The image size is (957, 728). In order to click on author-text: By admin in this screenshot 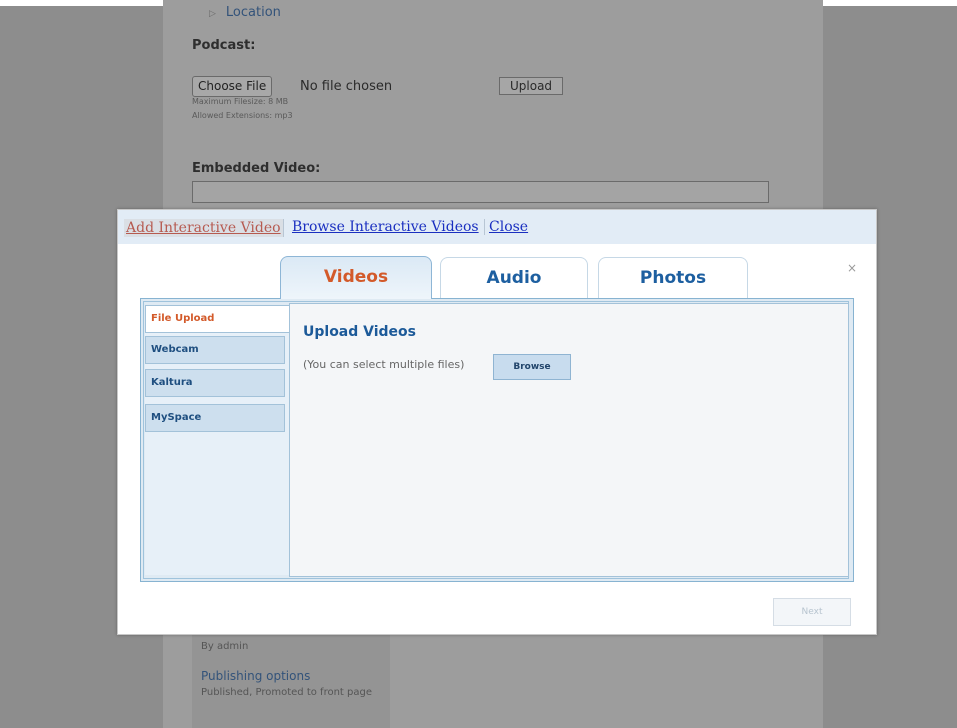, I will do `click(225, 646)`.